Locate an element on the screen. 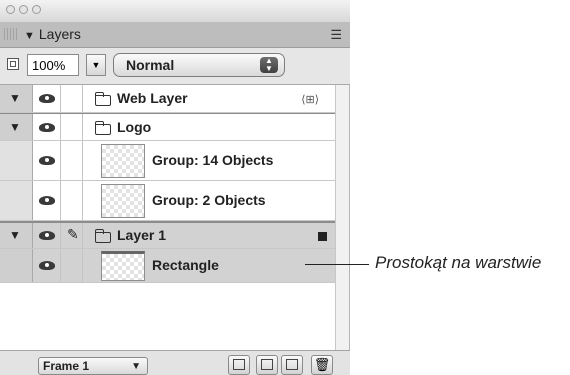  panel-footer: Frame 1 ▼ 🗑 is located at coordinates (175, 362).